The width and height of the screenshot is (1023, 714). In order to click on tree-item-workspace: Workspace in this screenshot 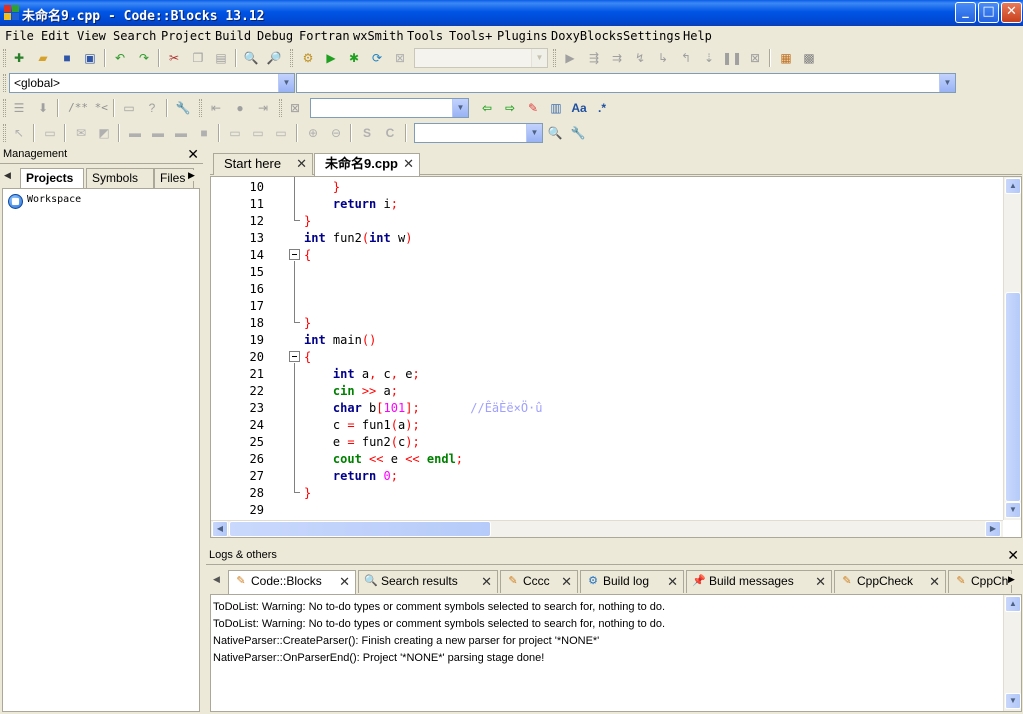, I will do `click(54, 199)`.